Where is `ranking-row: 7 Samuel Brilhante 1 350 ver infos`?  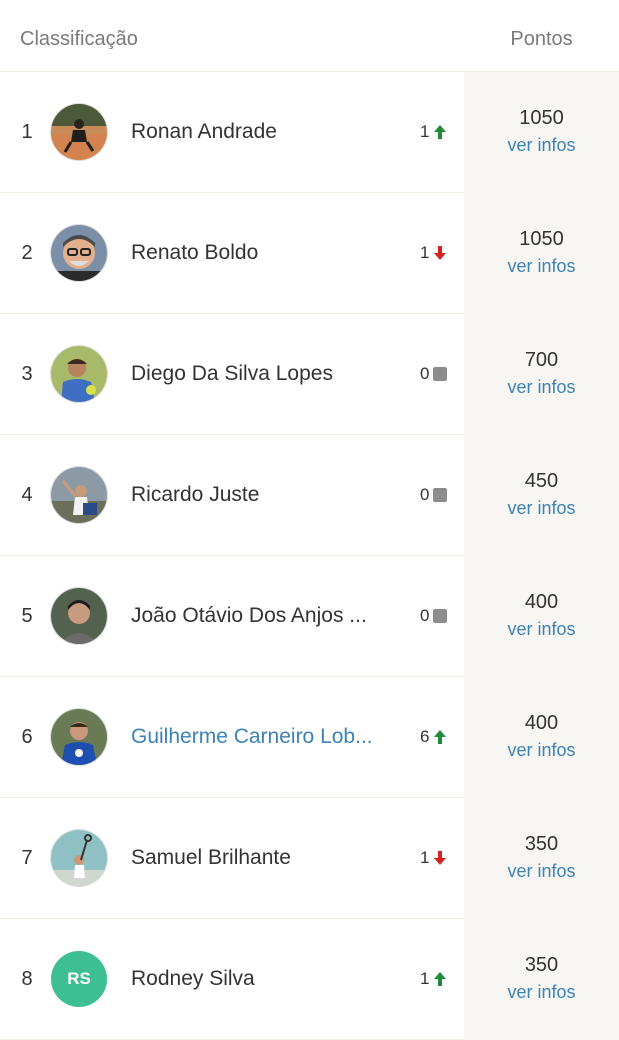 ranking-row: 7 Samuel Brilhante 1 350 ver infos is located at coordinates (309, 858).